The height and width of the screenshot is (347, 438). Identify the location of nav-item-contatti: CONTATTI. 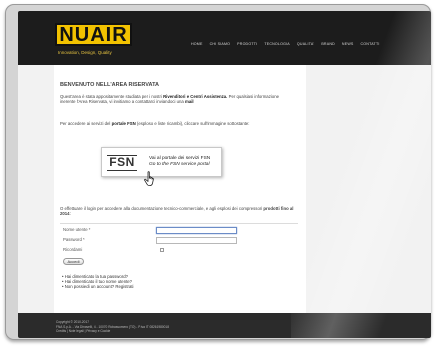
(370, 44).